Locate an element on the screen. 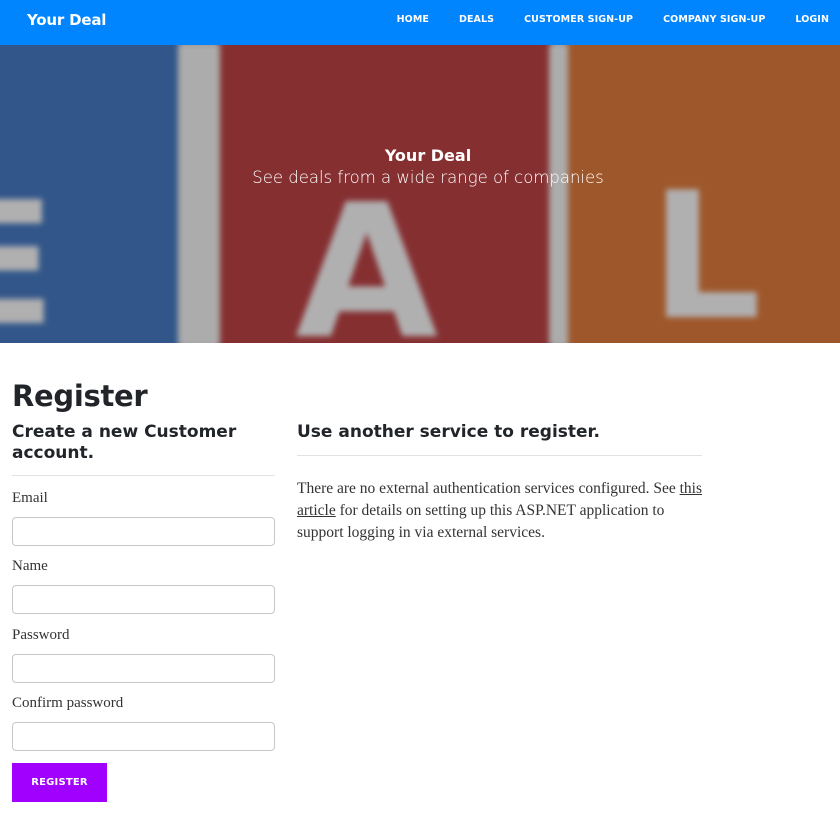  password-field-group: Password is located at coordinates (143, 655).